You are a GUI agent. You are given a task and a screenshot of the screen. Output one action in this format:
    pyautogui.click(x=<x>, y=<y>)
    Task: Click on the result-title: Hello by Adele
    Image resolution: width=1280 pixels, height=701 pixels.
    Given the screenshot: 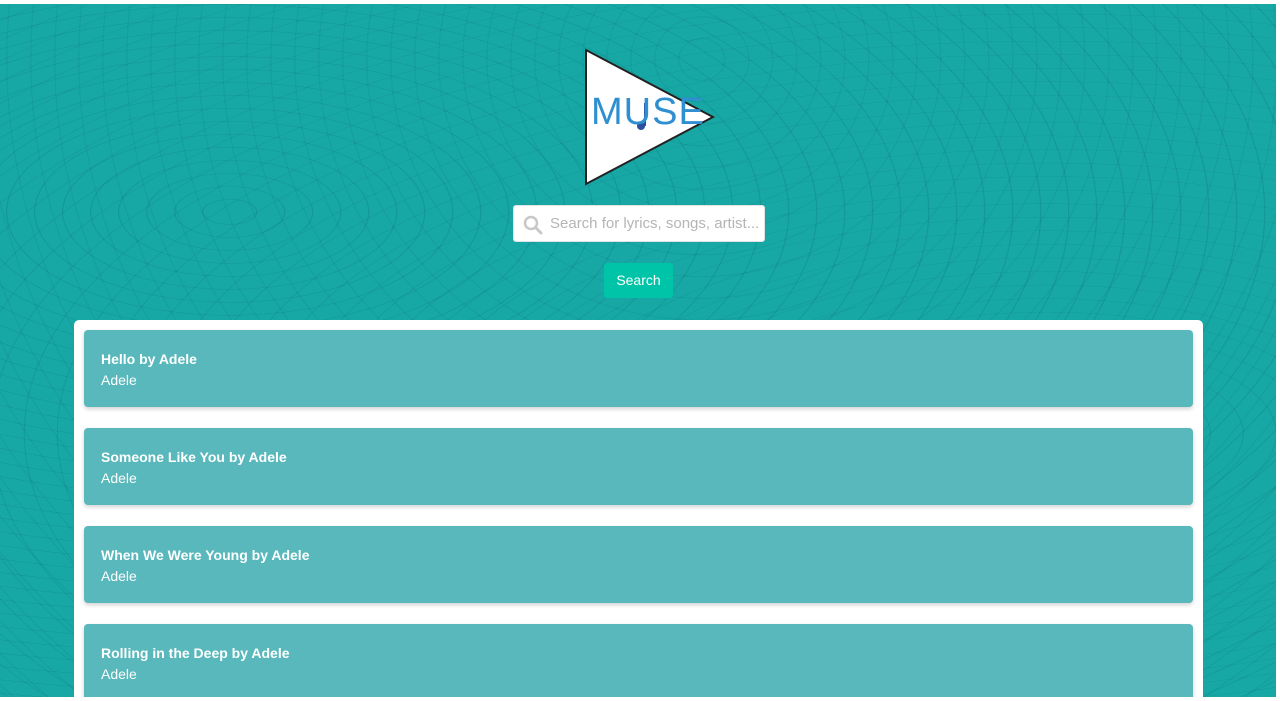 What is the action you would take?
    pyautogui.click(x=149, y=359)
    